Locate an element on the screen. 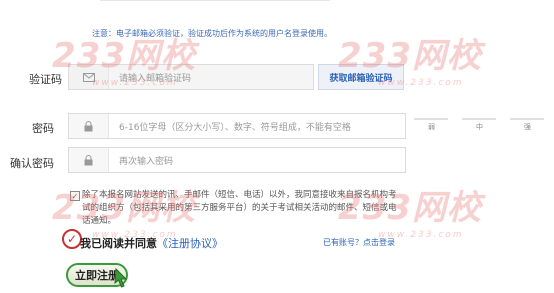 Image resolution: width=554 pixels, height=293 pixels. confirm-password-placeholder: 再次输入密码 is located at coordinates (146, 162).